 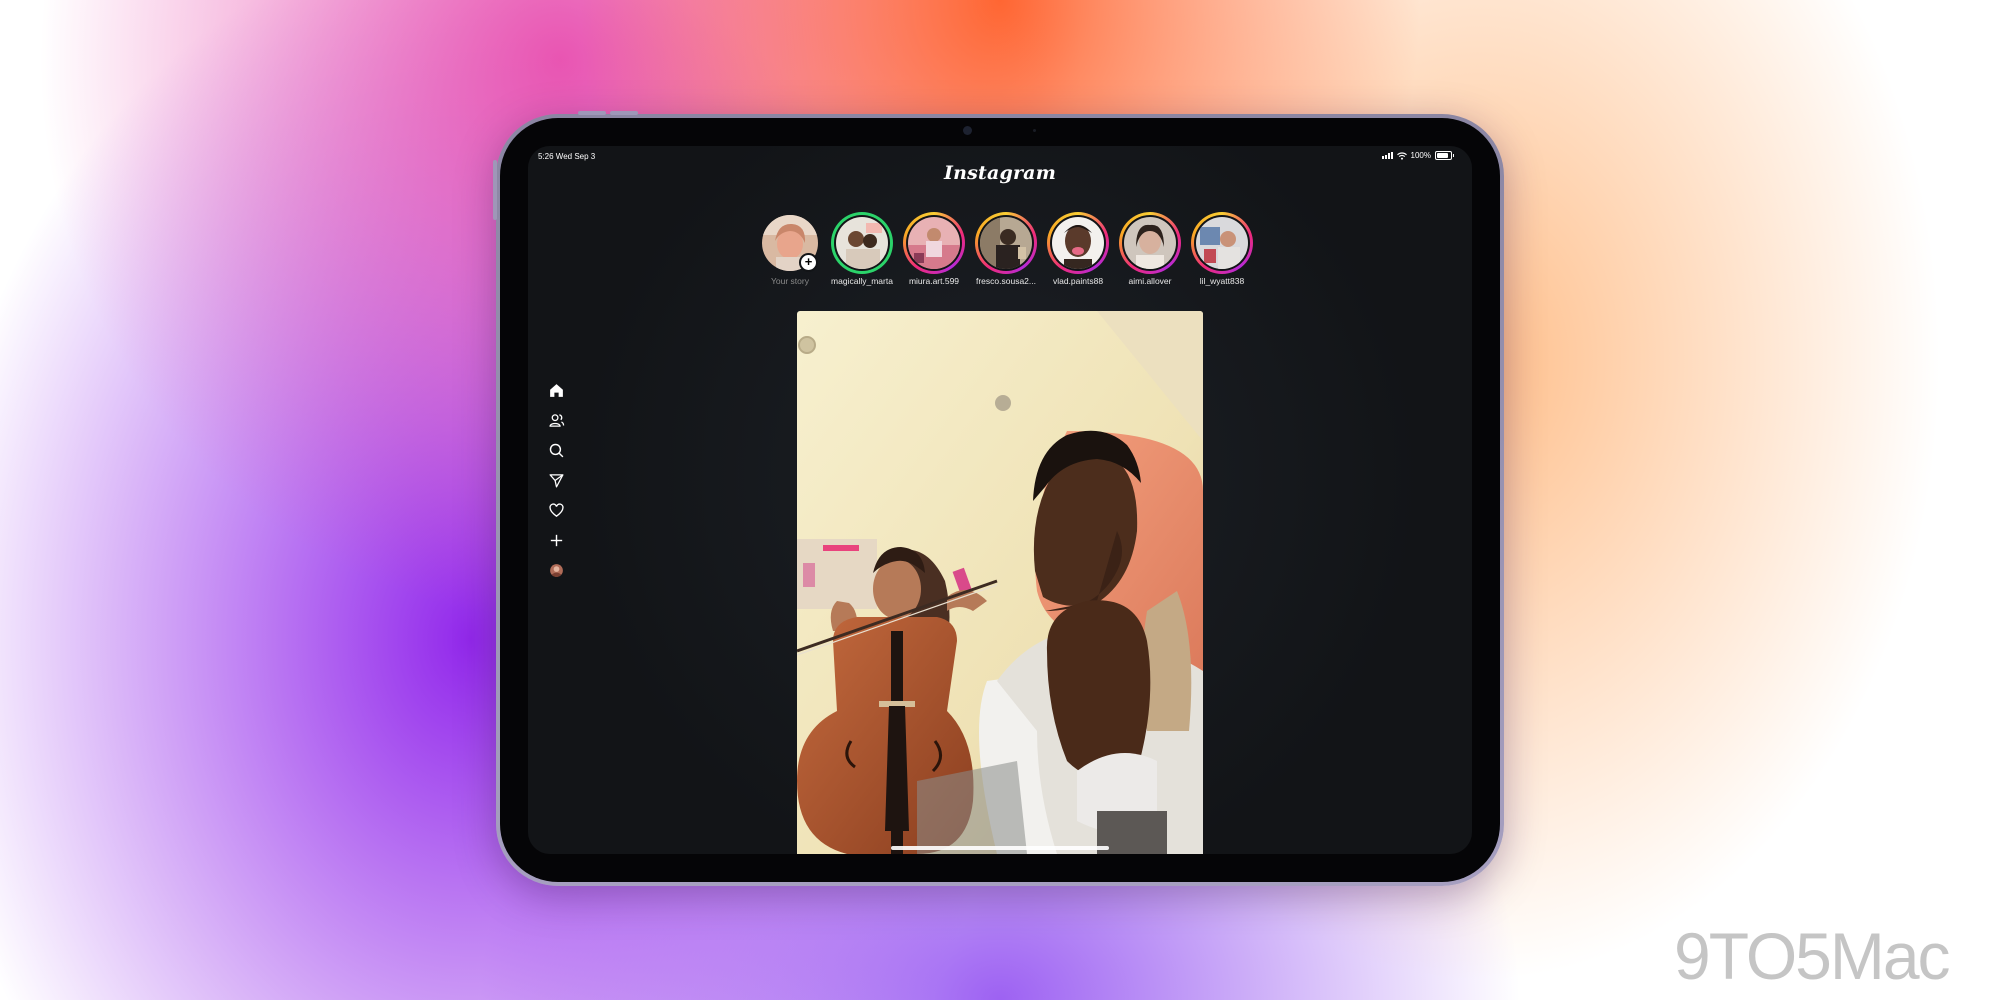 I want to click on avatar-icon, so click(x=556, y=570).